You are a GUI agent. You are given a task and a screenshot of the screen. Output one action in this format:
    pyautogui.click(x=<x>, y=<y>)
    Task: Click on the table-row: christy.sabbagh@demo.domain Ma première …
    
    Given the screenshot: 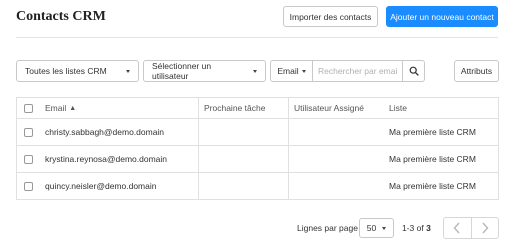 What is the action you would take?
    pyautogui.click(x=257, y=131)
    